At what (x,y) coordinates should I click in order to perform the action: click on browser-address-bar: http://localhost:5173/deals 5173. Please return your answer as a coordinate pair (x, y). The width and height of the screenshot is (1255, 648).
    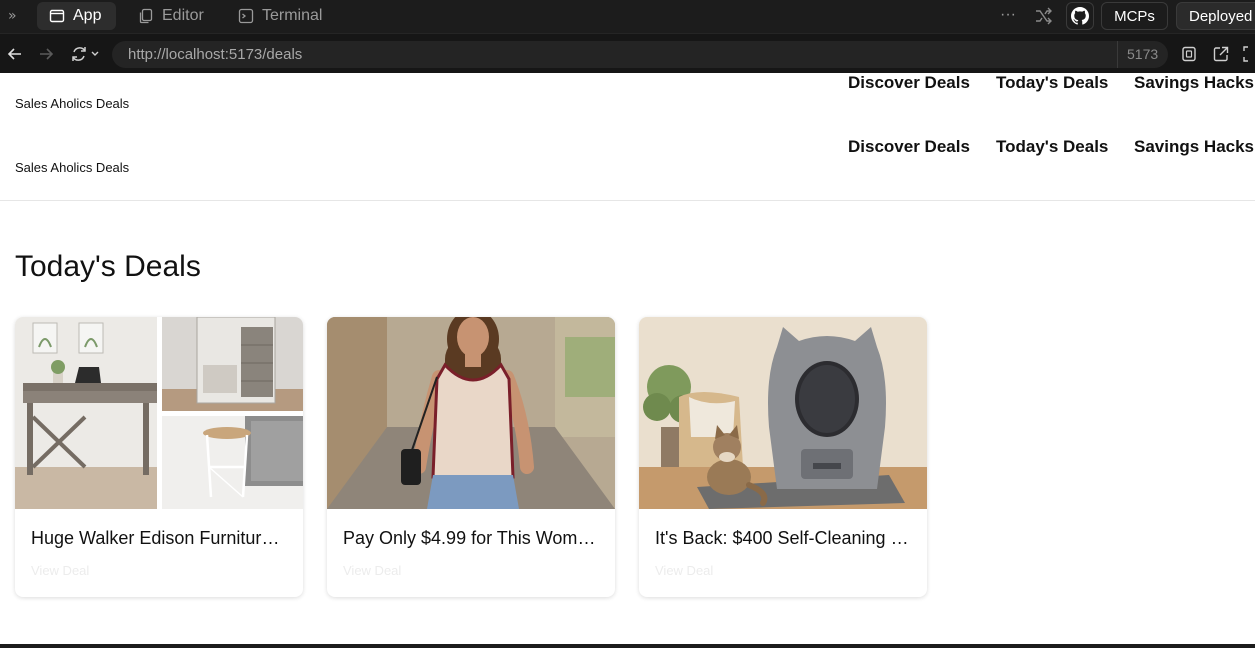
    Looking at the image, I should click on (627, 53).